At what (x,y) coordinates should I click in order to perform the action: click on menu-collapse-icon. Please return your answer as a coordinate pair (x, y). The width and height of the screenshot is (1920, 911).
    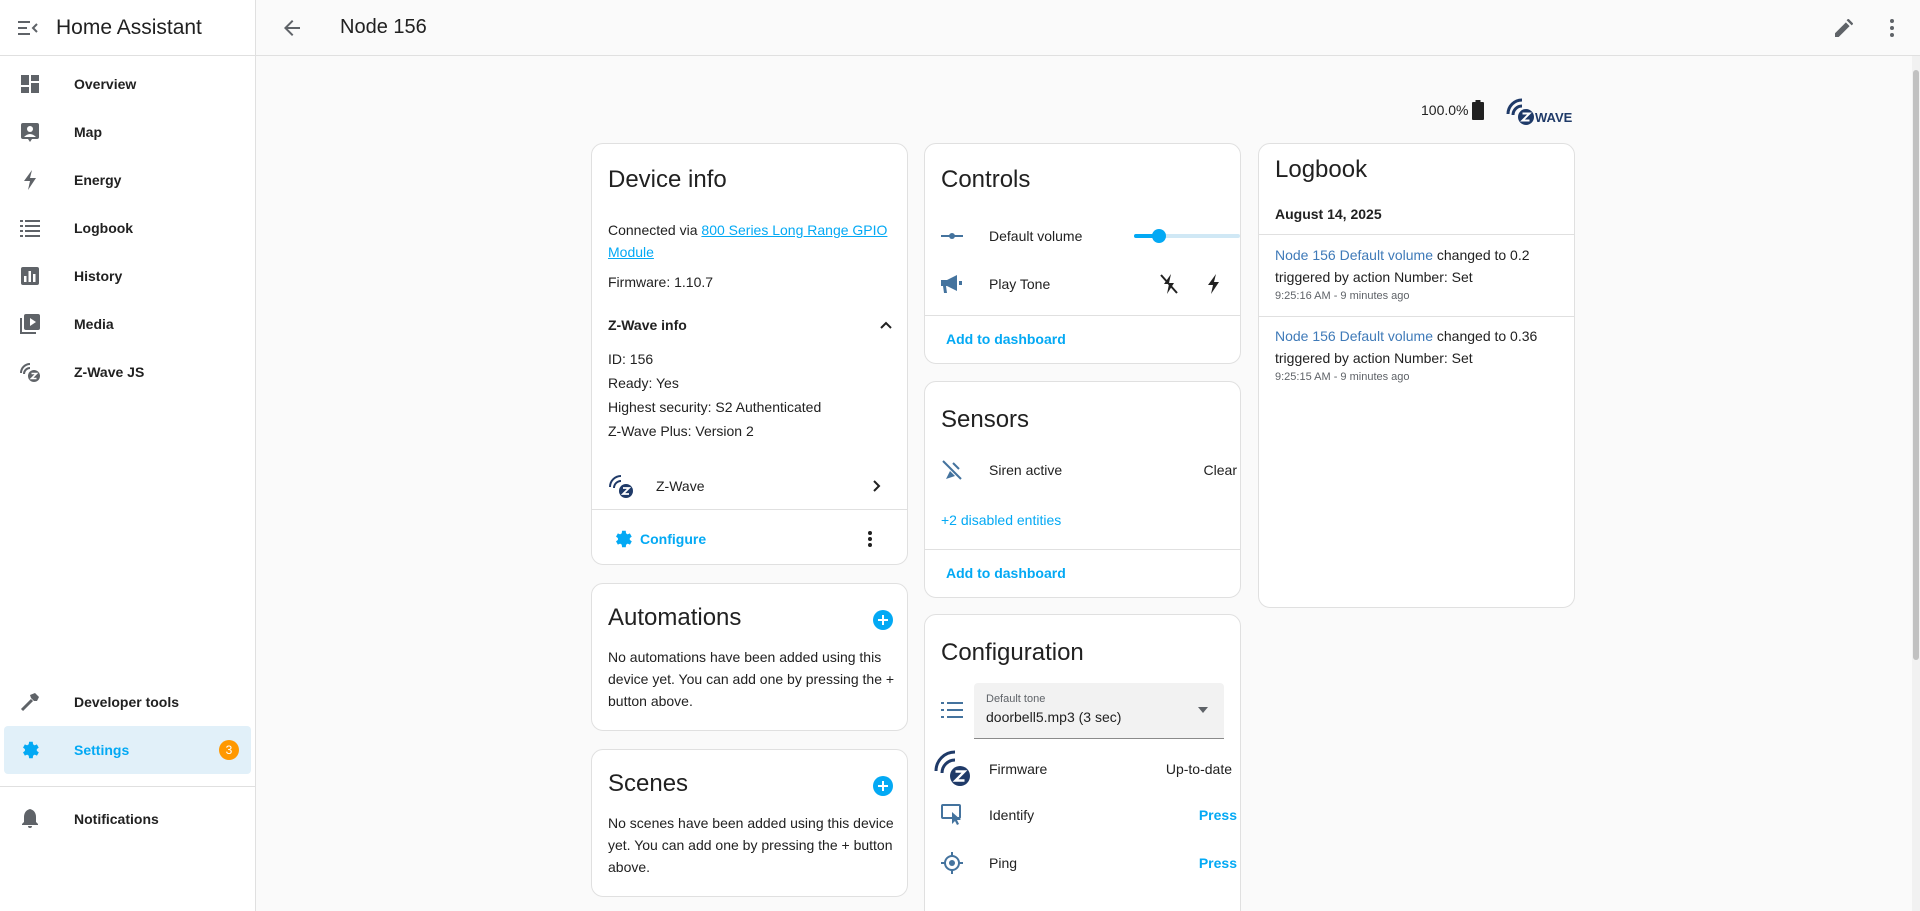
    Looking at the image, I should click on (28, 27).